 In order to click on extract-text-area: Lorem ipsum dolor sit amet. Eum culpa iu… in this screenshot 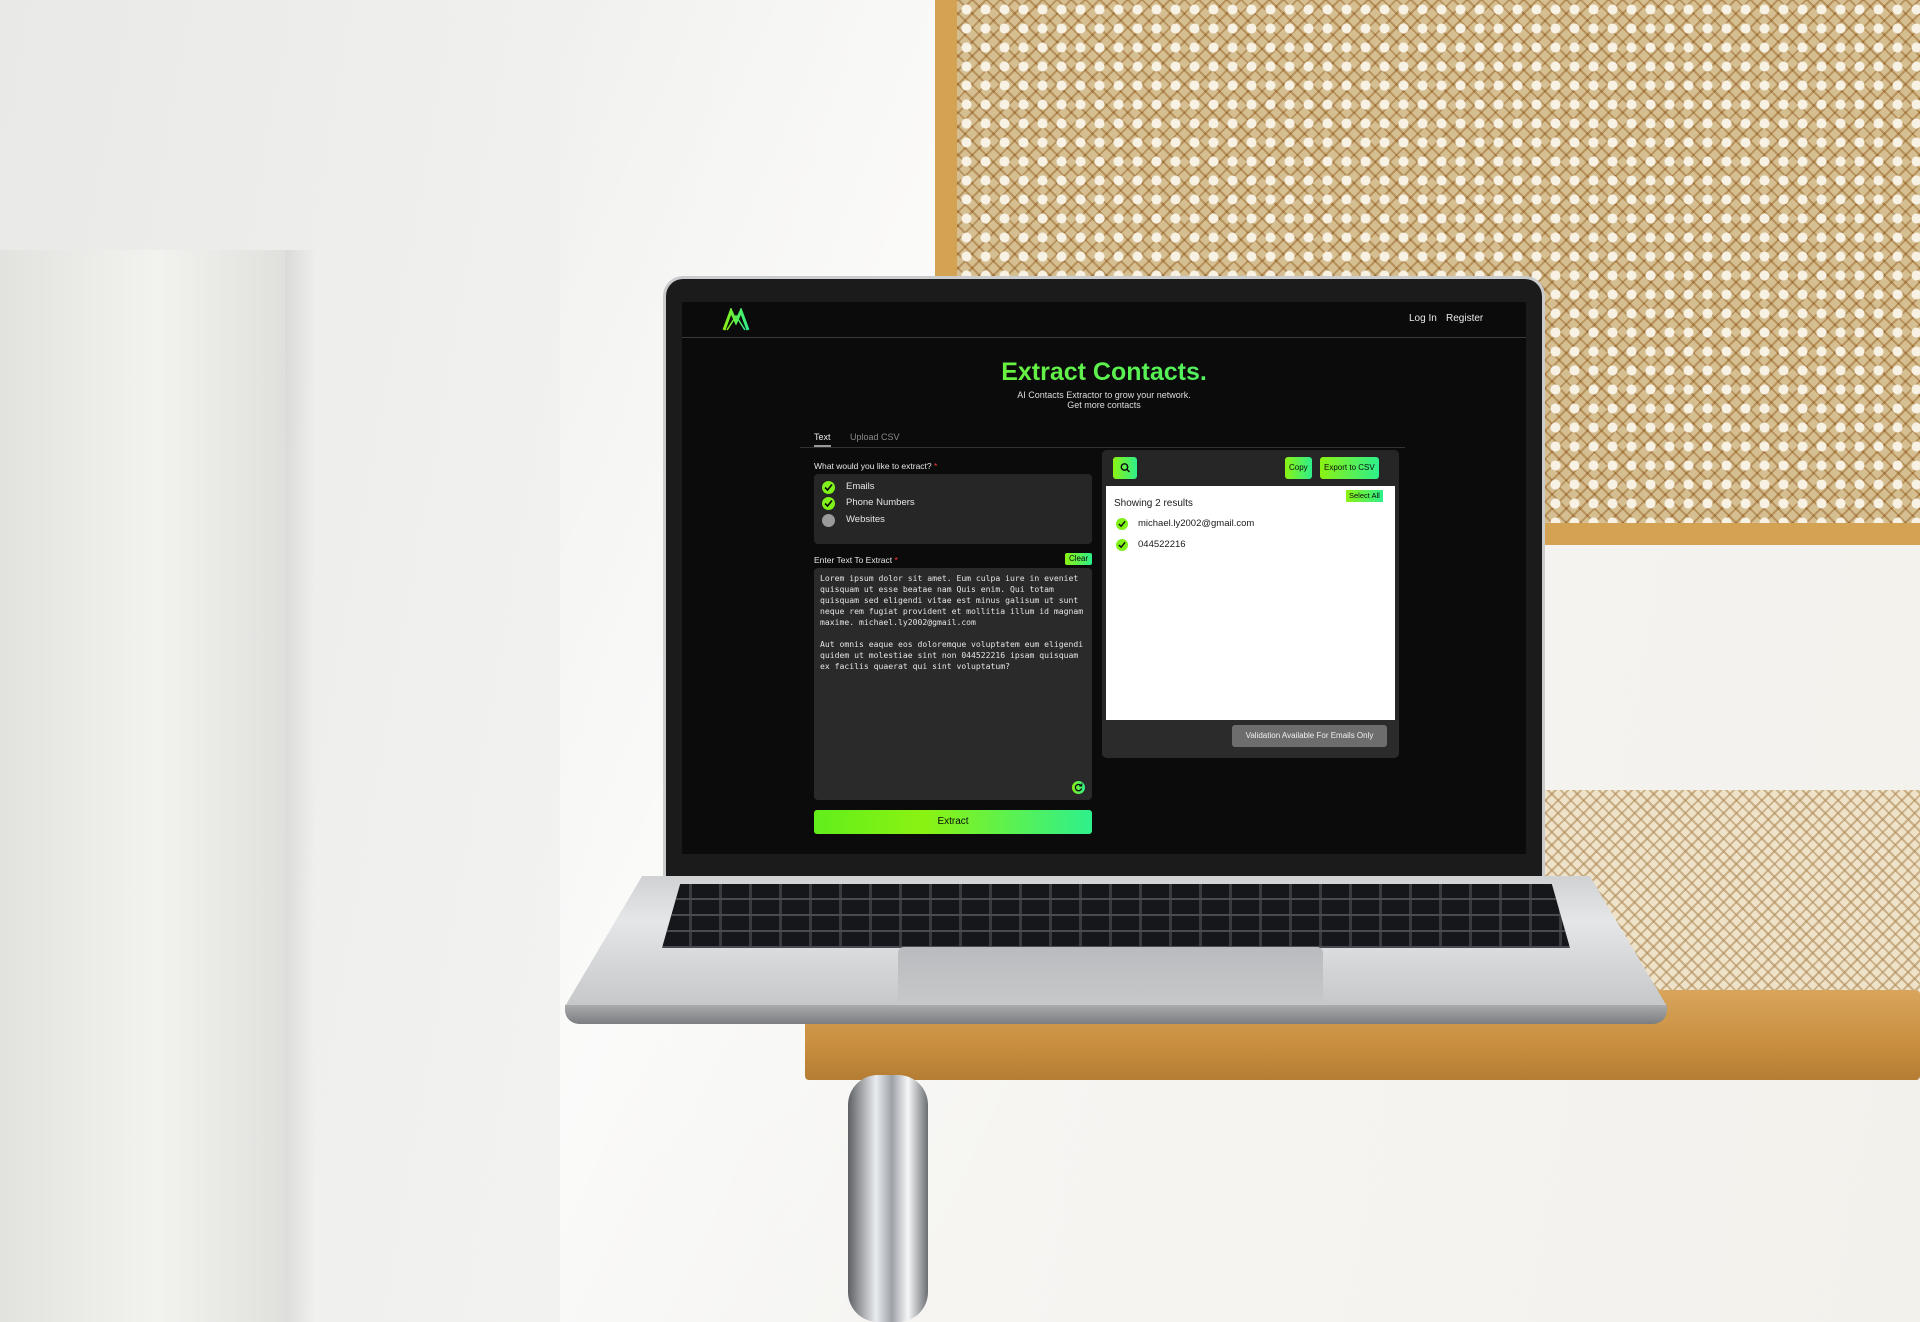, I will do `click(953, 684)`.